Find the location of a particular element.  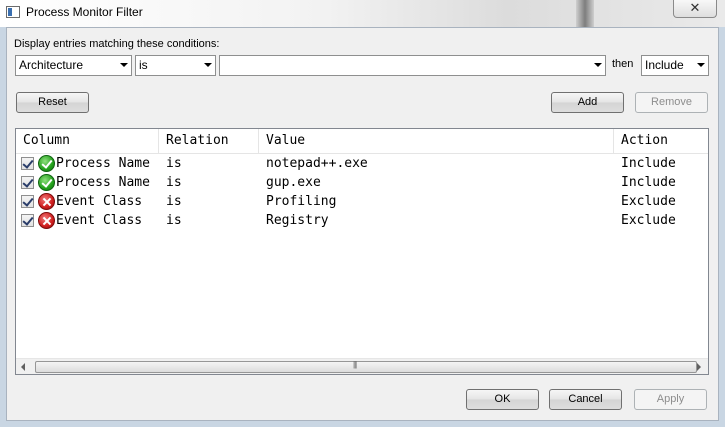

row-value: Registry is located at coordinates (297, 220).